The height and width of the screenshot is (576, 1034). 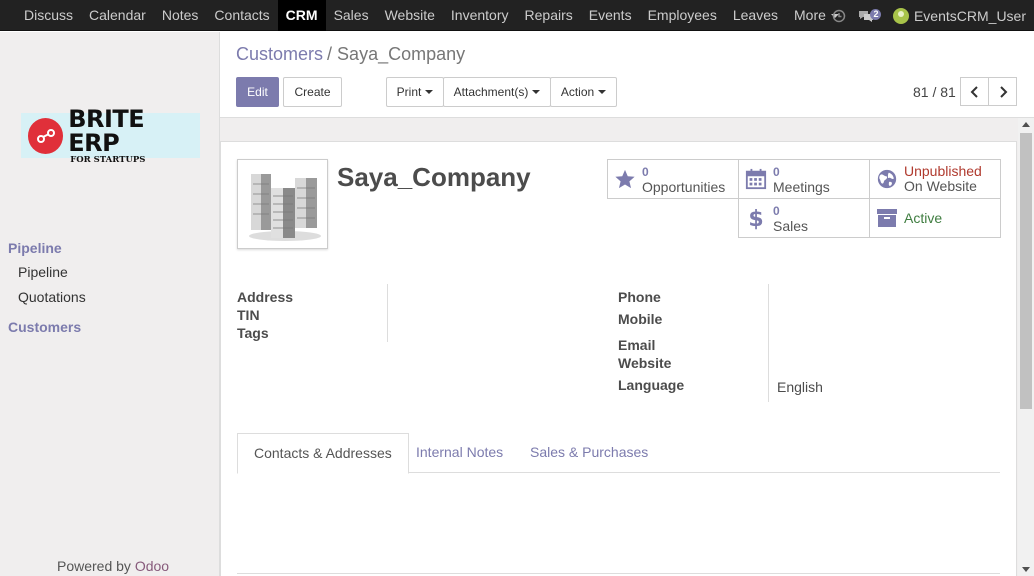 What do you see at coordinates (248, 315) in the screenshot?
I see `tin-label: TIN` at bounding box center [248, 315].